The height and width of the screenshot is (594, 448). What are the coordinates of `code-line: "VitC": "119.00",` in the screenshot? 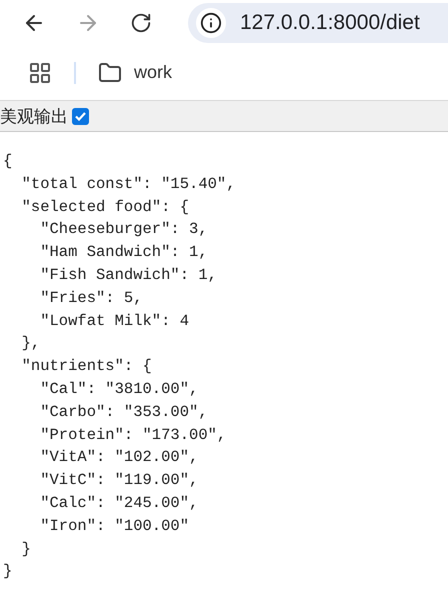 It's located at (119, 480).